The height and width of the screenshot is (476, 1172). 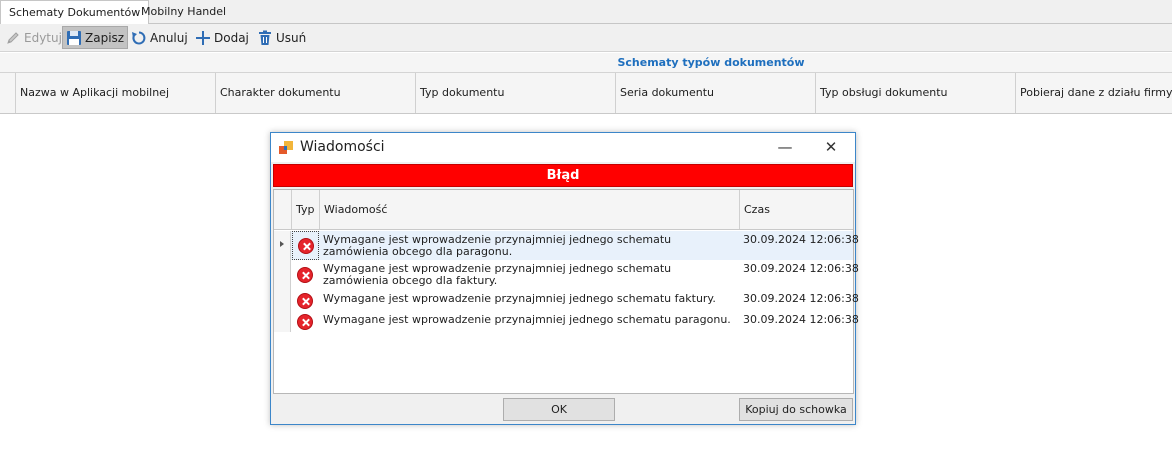 I want to click on messages-grid-header: Typ Wiadomość Czas, so click(x=563, y=210).